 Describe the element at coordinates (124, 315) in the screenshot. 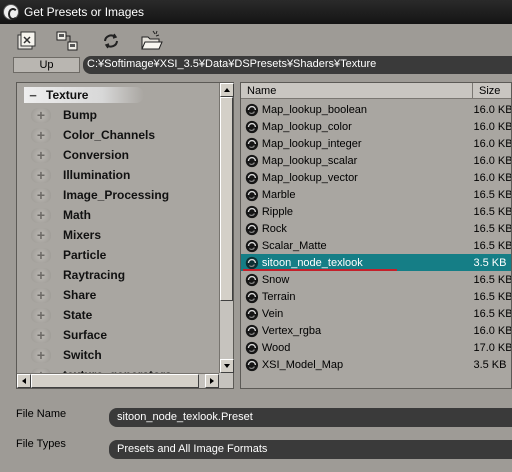

I see `tree-item-state: + State` at that location.